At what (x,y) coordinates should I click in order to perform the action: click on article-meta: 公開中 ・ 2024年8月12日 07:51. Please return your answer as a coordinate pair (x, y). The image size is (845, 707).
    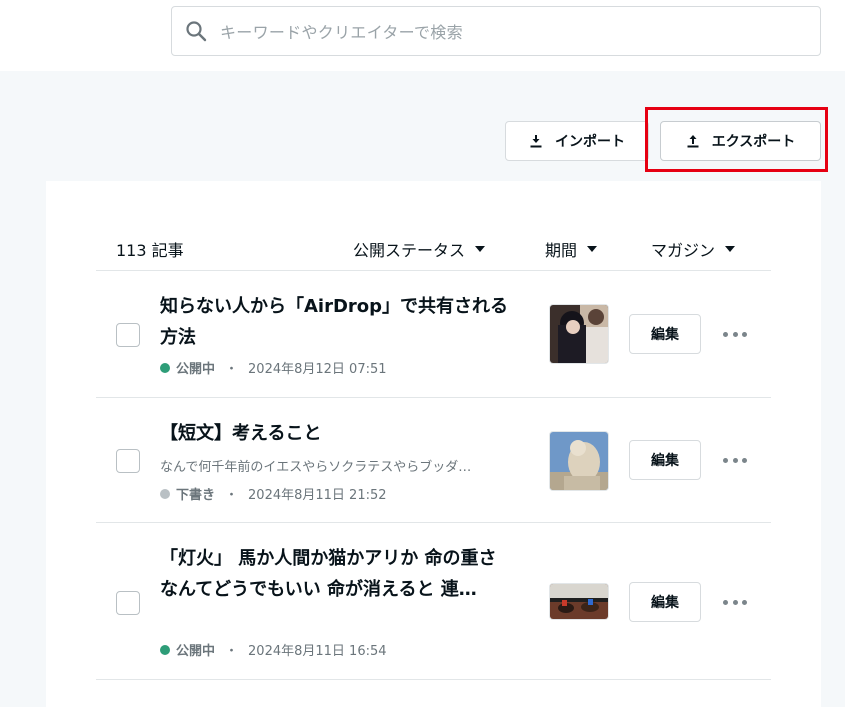
    Looking at the image, I should click on (273, 367).